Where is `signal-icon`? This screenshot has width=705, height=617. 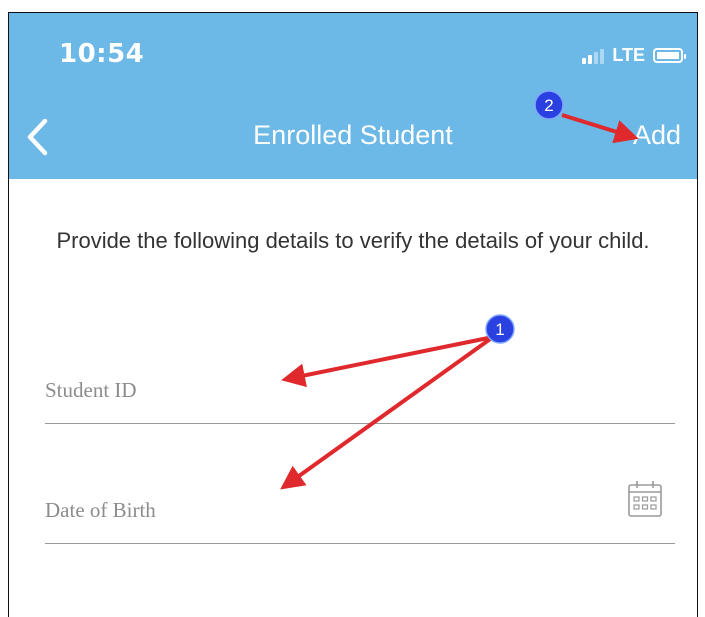
signal-icon is located at coordinates (593, 56).